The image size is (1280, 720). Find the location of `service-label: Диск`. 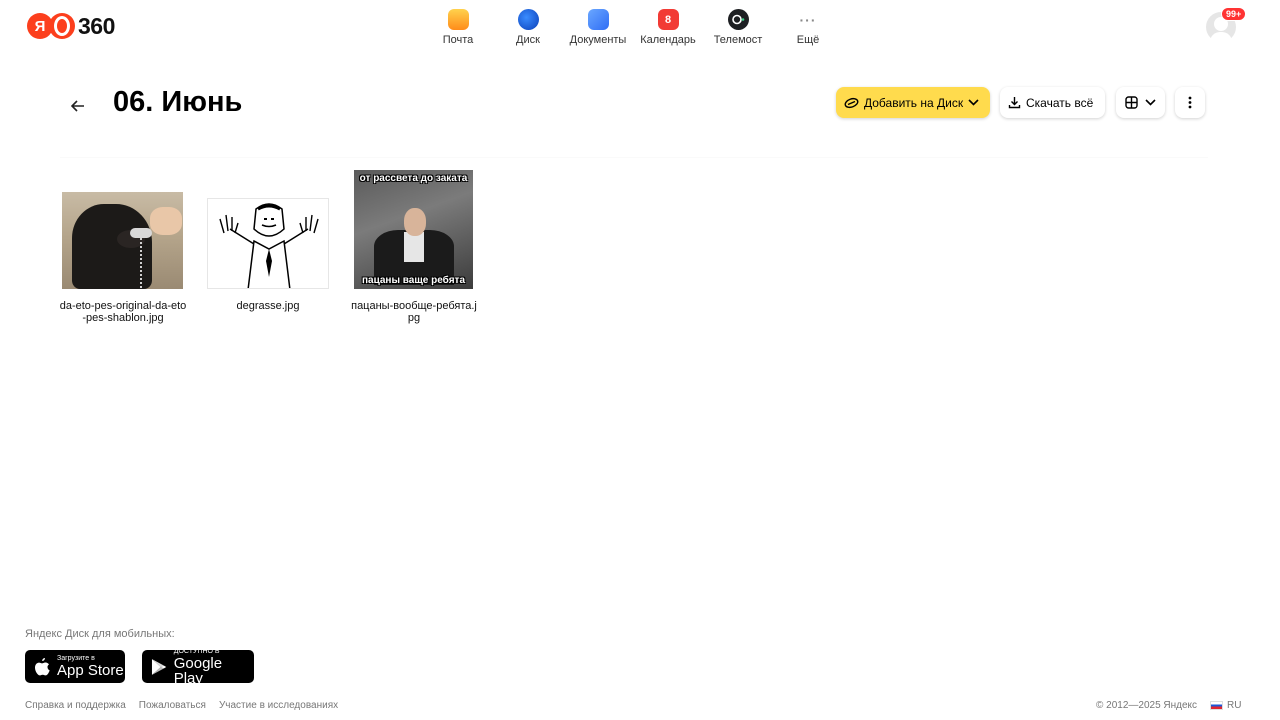

service-label: Диск is located at coordinates (528, 40).